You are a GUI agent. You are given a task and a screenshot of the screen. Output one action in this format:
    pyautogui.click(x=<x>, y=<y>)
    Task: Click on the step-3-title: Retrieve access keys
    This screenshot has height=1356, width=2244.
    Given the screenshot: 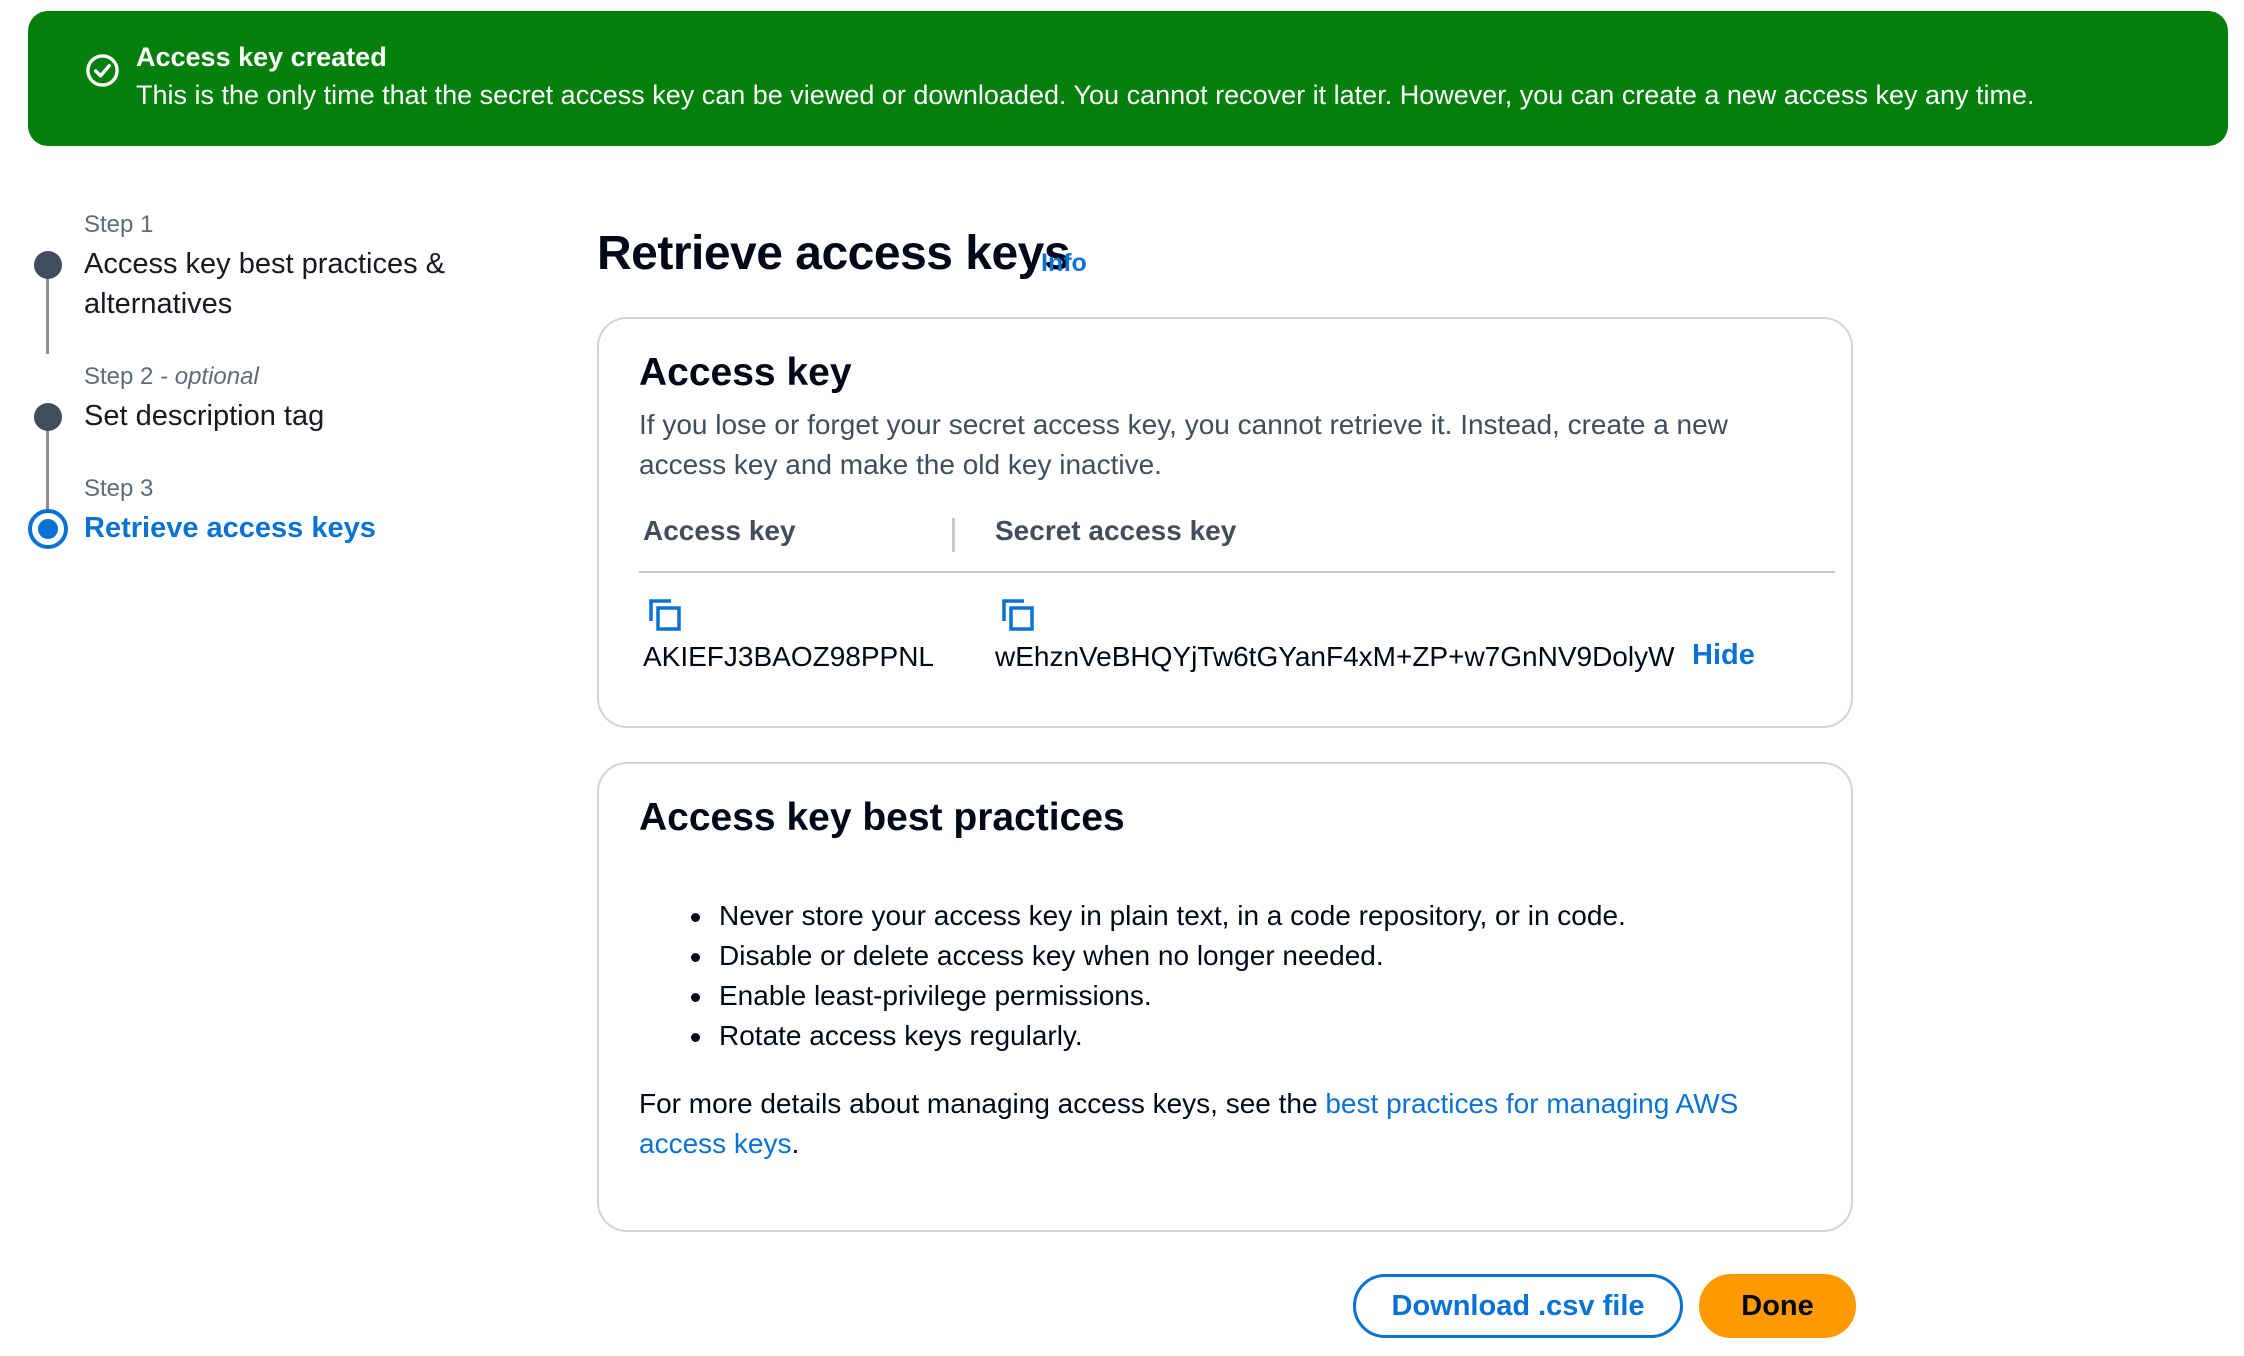 What is the action you would take?
    pyautogui.click(x=230, y=528)
    